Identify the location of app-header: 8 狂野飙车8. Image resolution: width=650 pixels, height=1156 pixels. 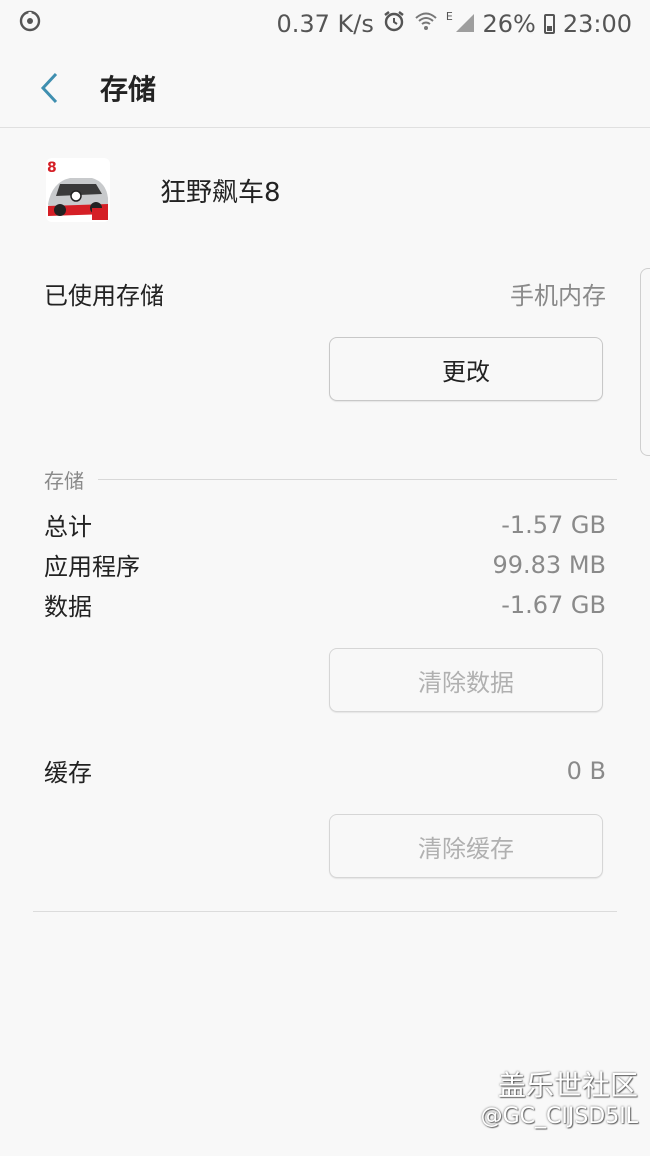
(163, 190).